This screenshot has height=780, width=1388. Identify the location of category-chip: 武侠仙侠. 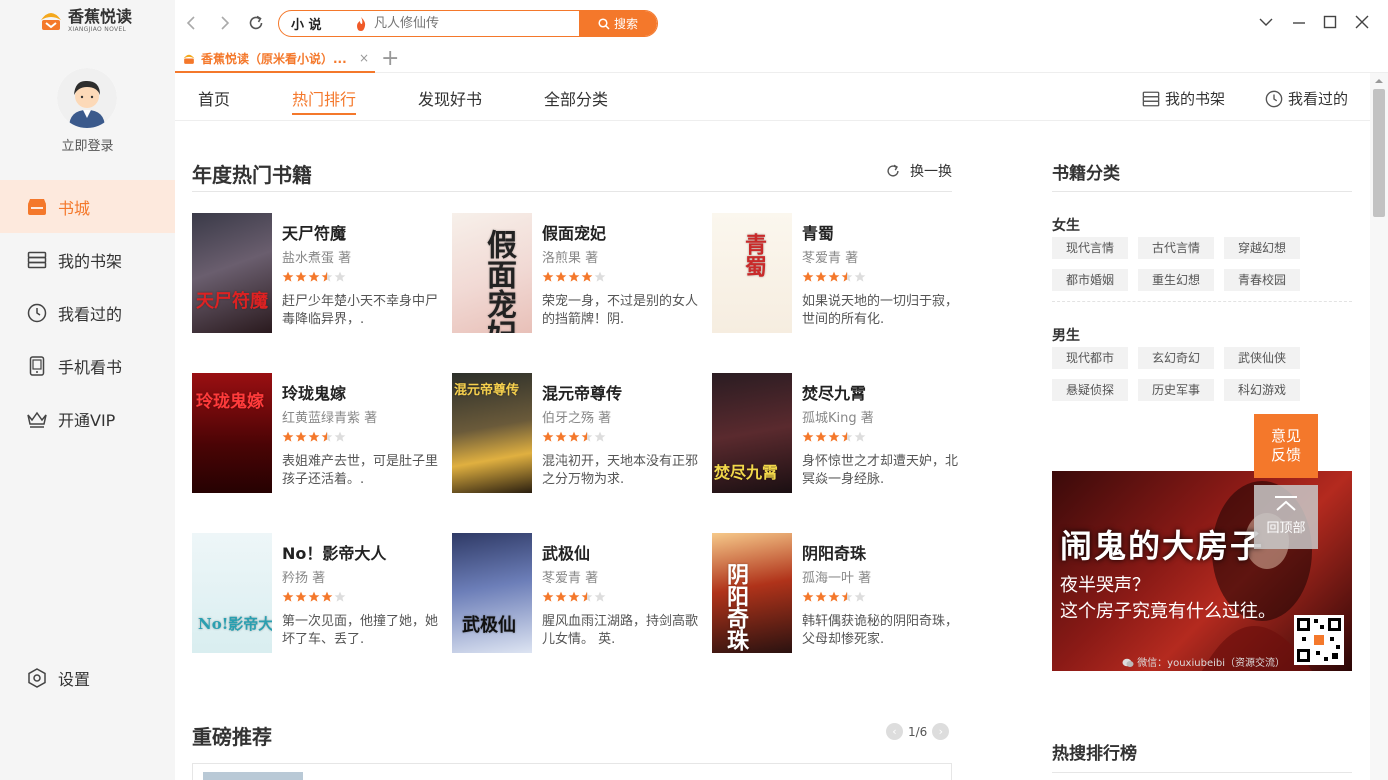
(1262, 358).